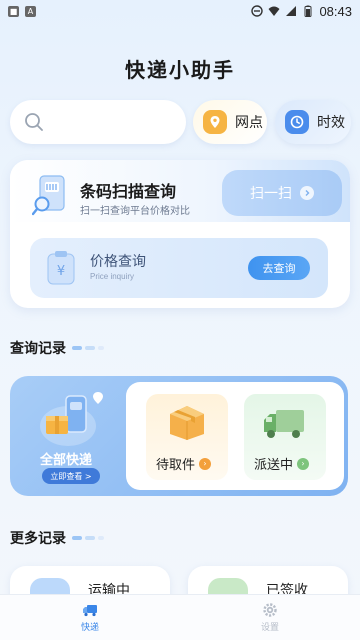  I want to click on clock-icon, so click(297, 122).